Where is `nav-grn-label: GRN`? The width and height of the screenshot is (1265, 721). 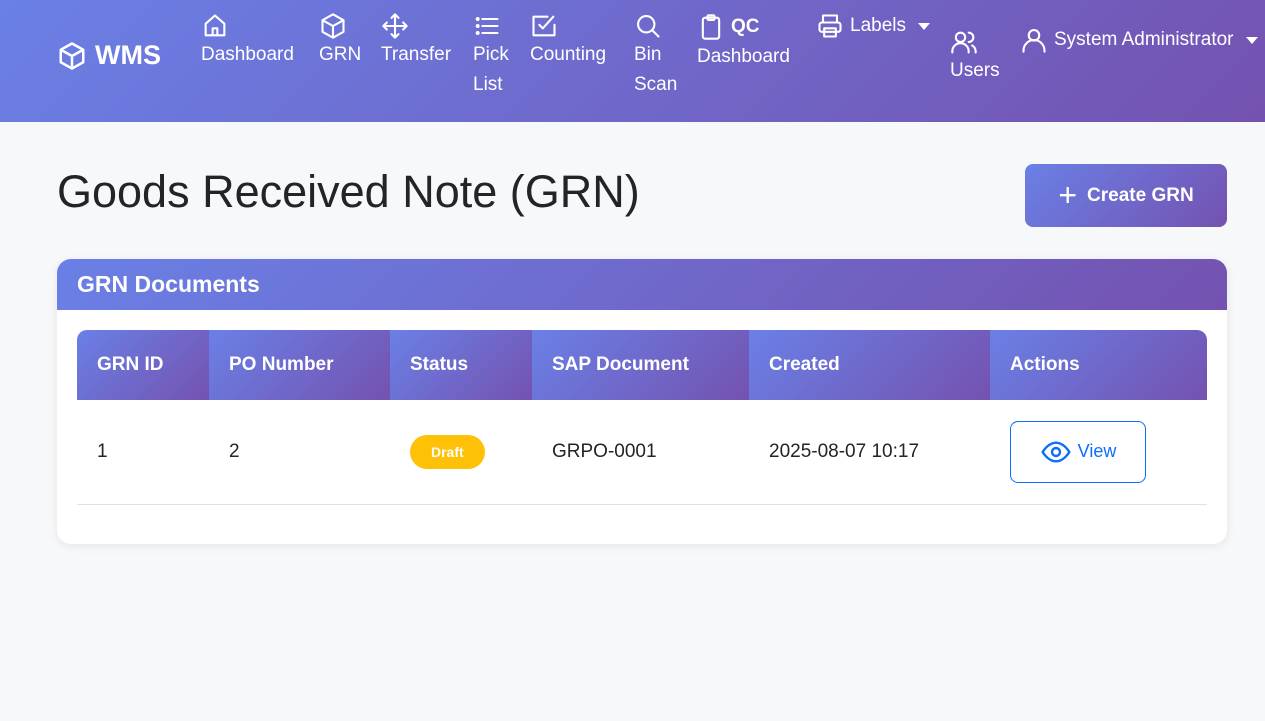 nav-grn-label: GRN is located at coordinates (340, 54).